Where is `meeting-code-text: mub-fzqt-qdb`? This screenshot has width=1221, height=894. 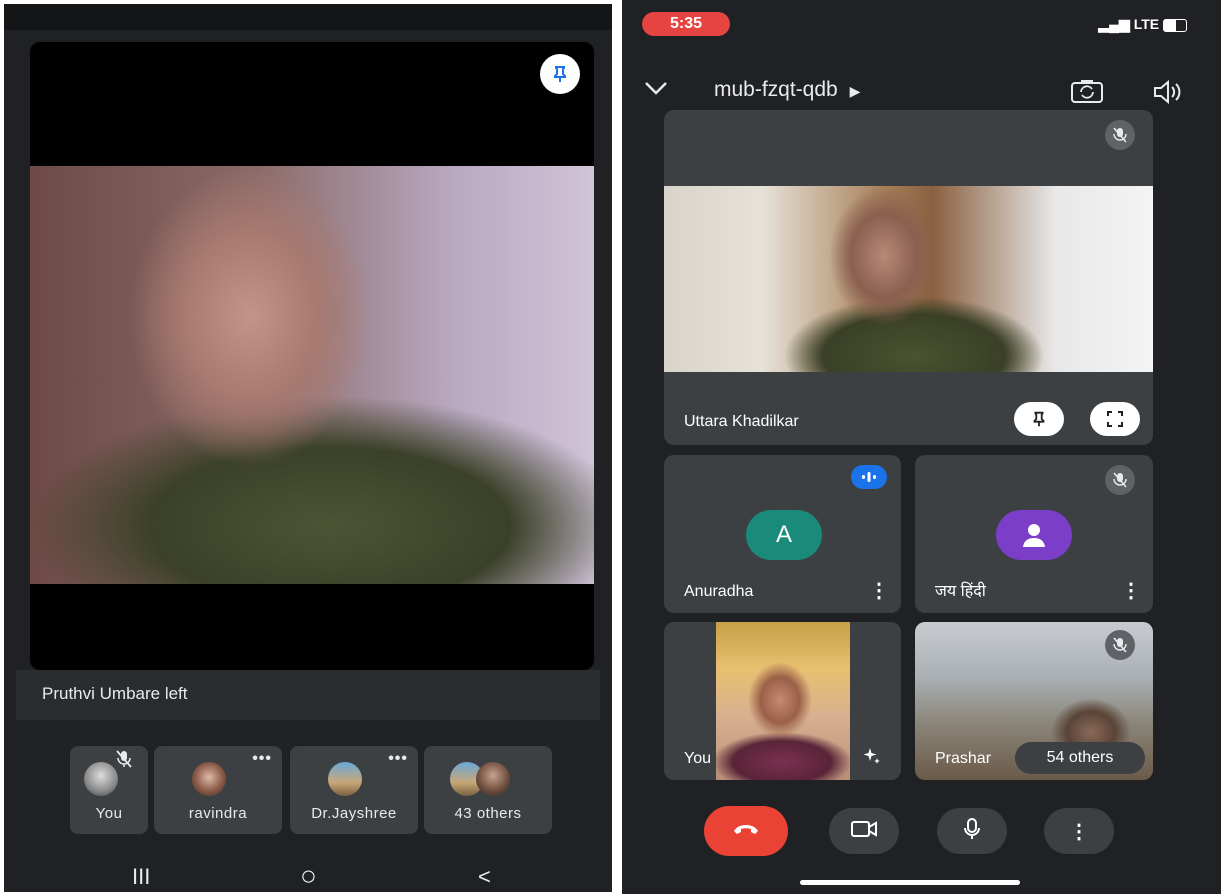 meeting-code-text: mub-fzqt-qdb is located at coordinates (776, 89).